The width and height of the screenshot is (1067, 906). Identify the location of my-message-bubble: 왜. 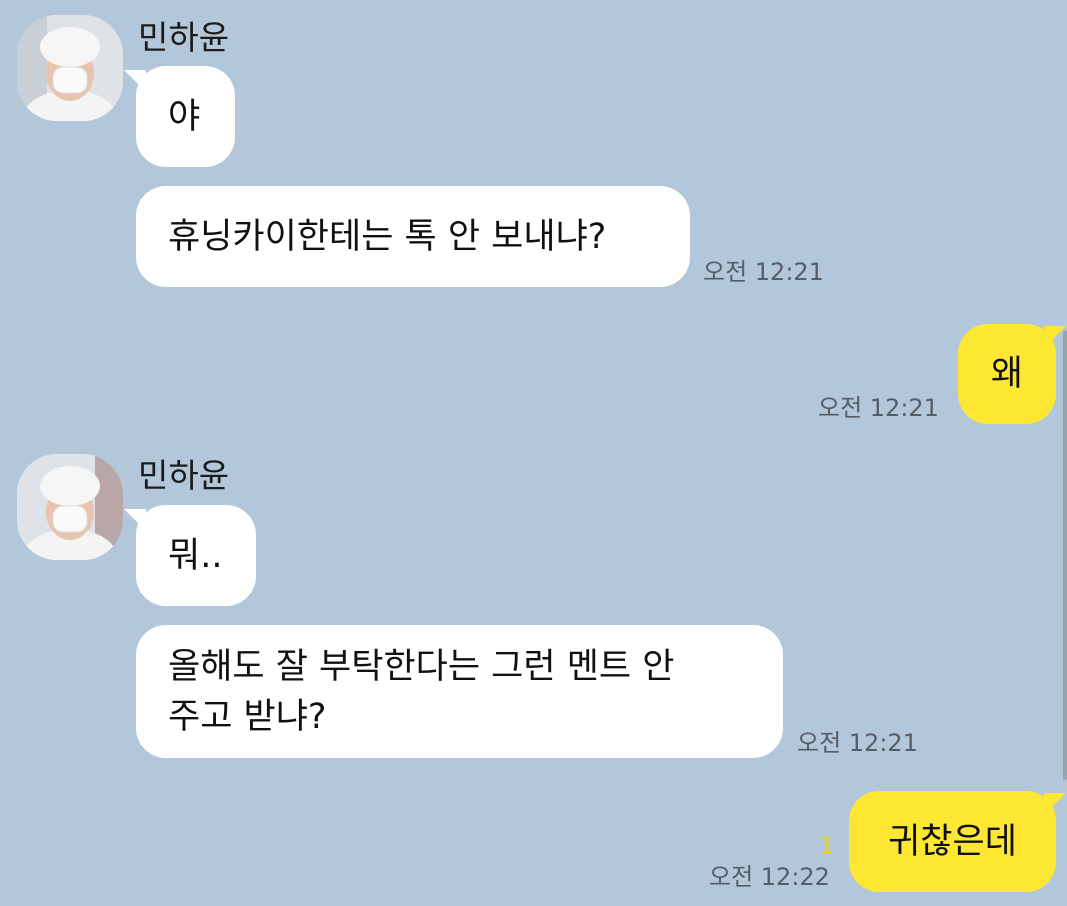
(1007, 374).